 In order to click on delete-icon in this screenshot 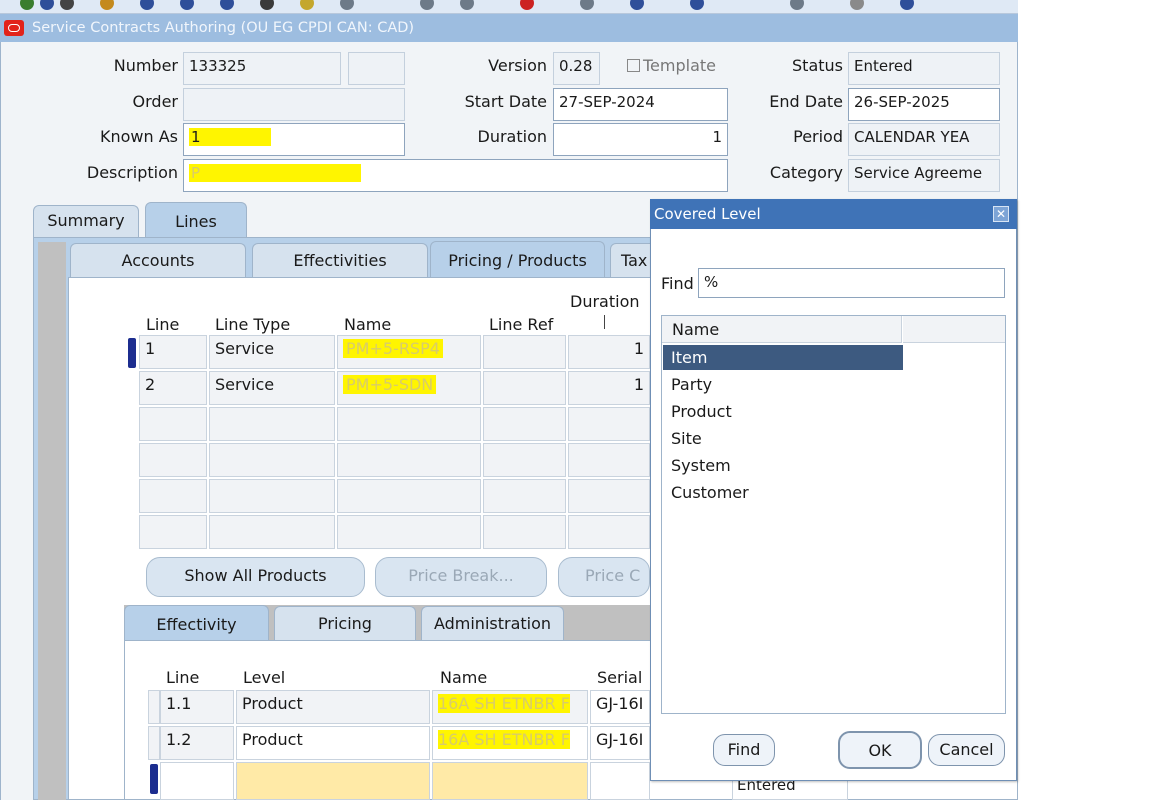, I will do `click(527, 5)`.